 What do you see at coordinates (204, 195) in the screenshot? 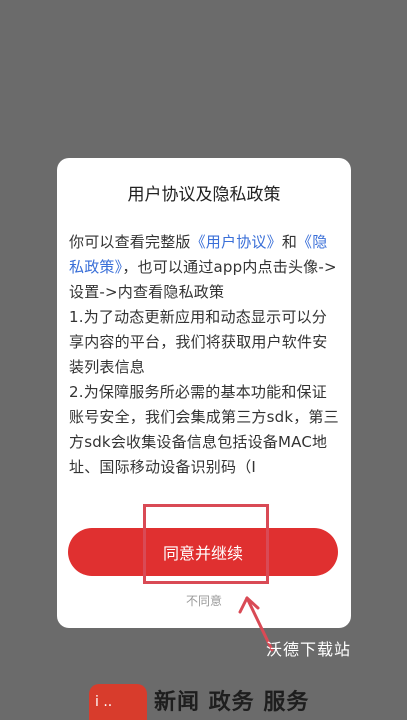
I see `dialog-title: 用户协议及隐私政策` at bounding box center [204, 195].